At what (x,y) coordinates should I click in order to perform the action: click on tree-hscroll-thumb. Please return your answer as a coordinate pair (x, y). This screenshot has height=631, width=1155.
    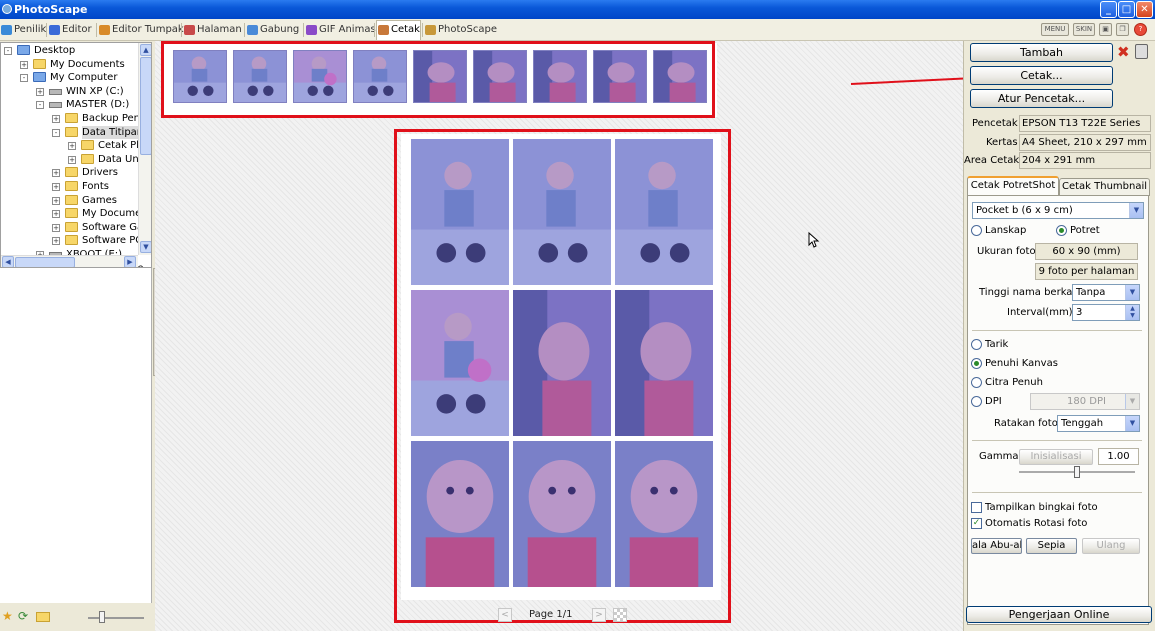
    Looking at the image, I should click on (45, 262).